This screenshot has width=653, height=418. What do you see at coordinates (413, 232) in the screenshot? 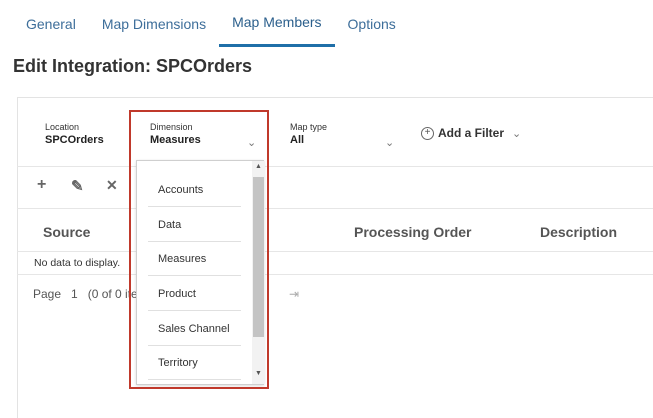
I see `column-header-processing-order: Processing Order` at bounding box center [413, 232].